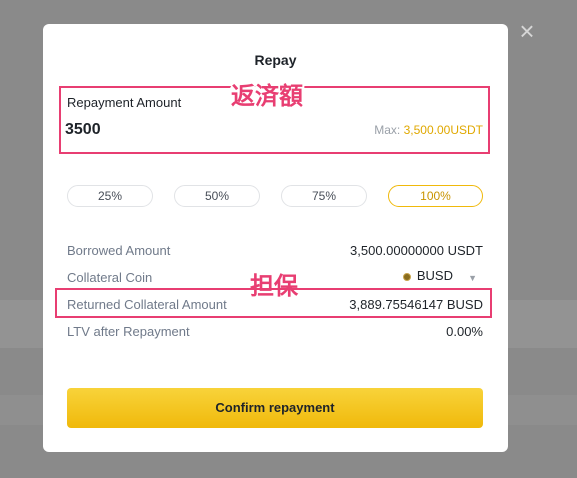  I want to click on max-value: 3,500.00USDT, so click(443, 130).